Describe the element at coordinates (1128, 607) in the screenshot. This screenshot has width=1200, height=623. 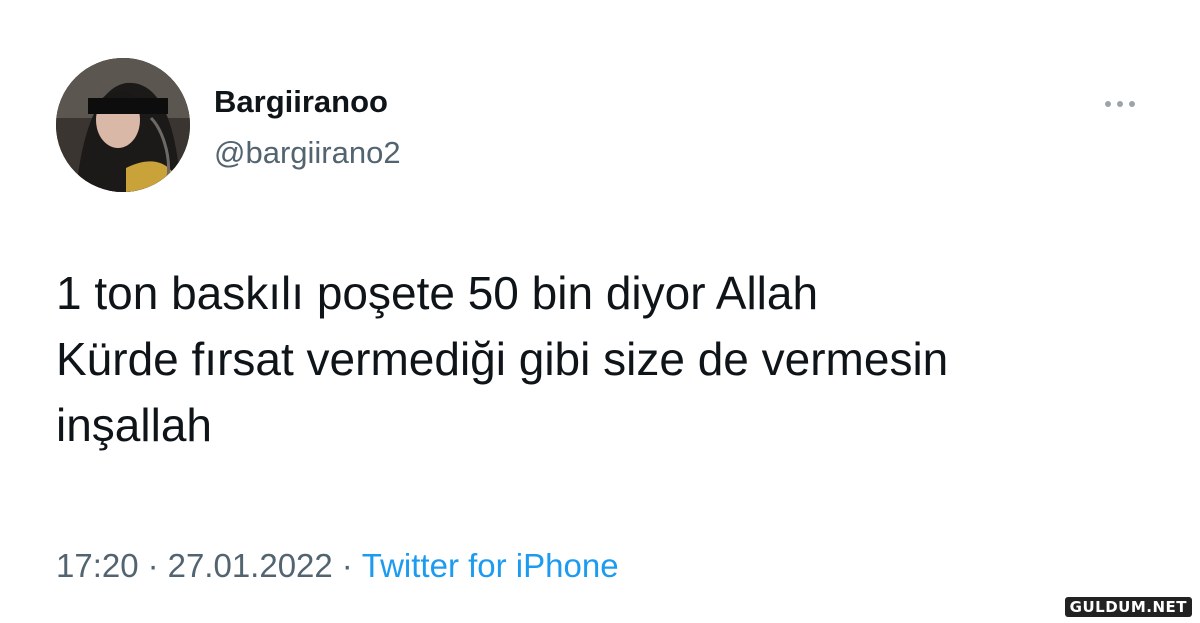
I see `watermark-logo: GULDUM.NET` at that location.